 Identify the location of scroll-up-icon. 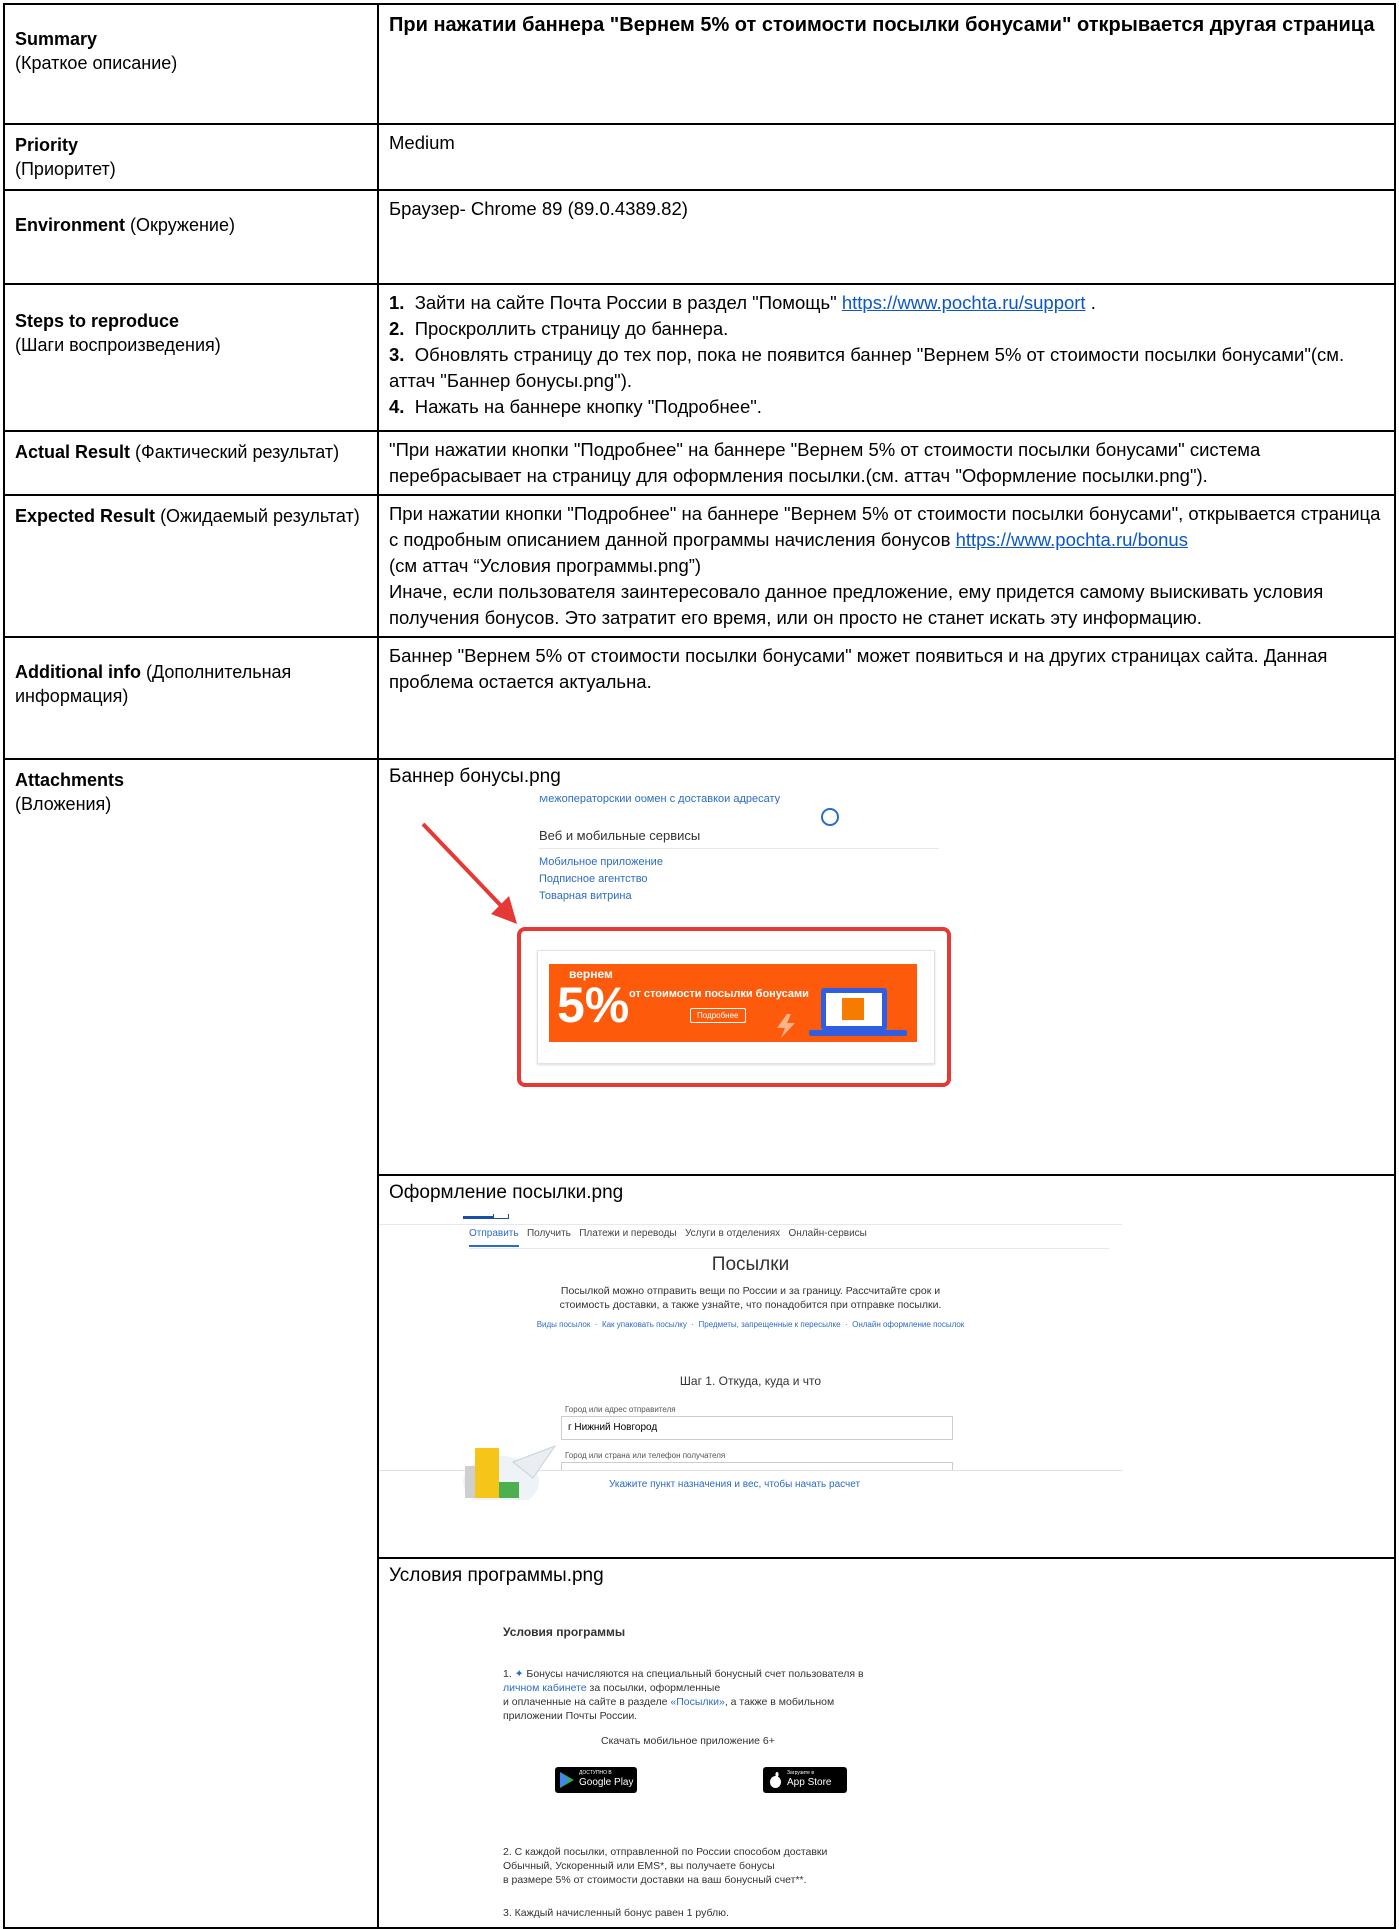
(830, 817).